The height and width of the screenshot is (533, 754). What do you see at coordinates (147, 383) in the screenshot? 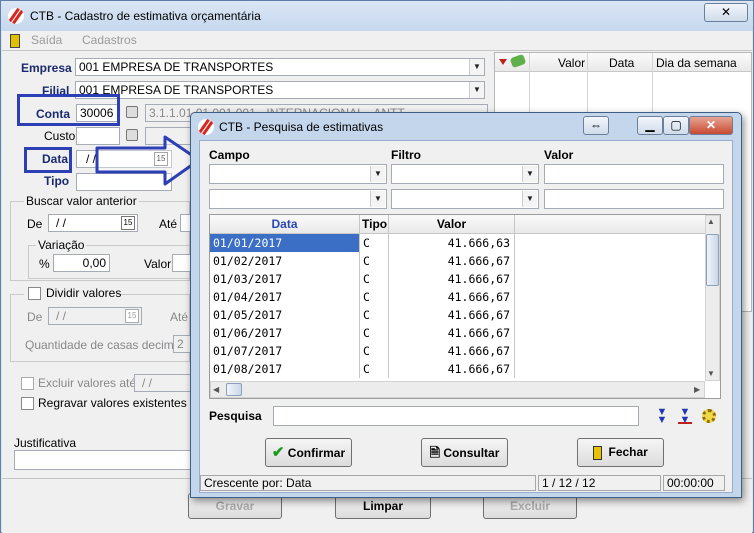
I see `excluir-date-value: / /` at bounding box center [147, 383].